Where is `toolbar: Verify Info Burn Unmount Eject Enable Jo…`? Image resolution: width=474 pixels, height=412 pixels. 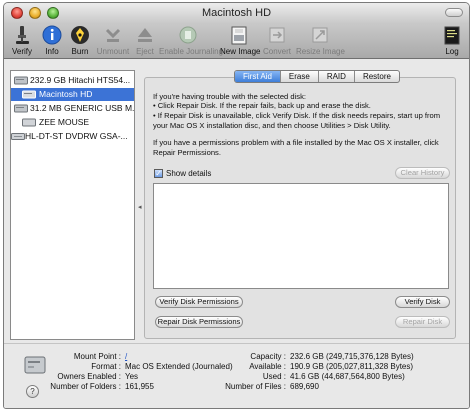 toolbar: Verify Info Burn Unmount Eject Enable Jo… is located at coordinates (236, 41).